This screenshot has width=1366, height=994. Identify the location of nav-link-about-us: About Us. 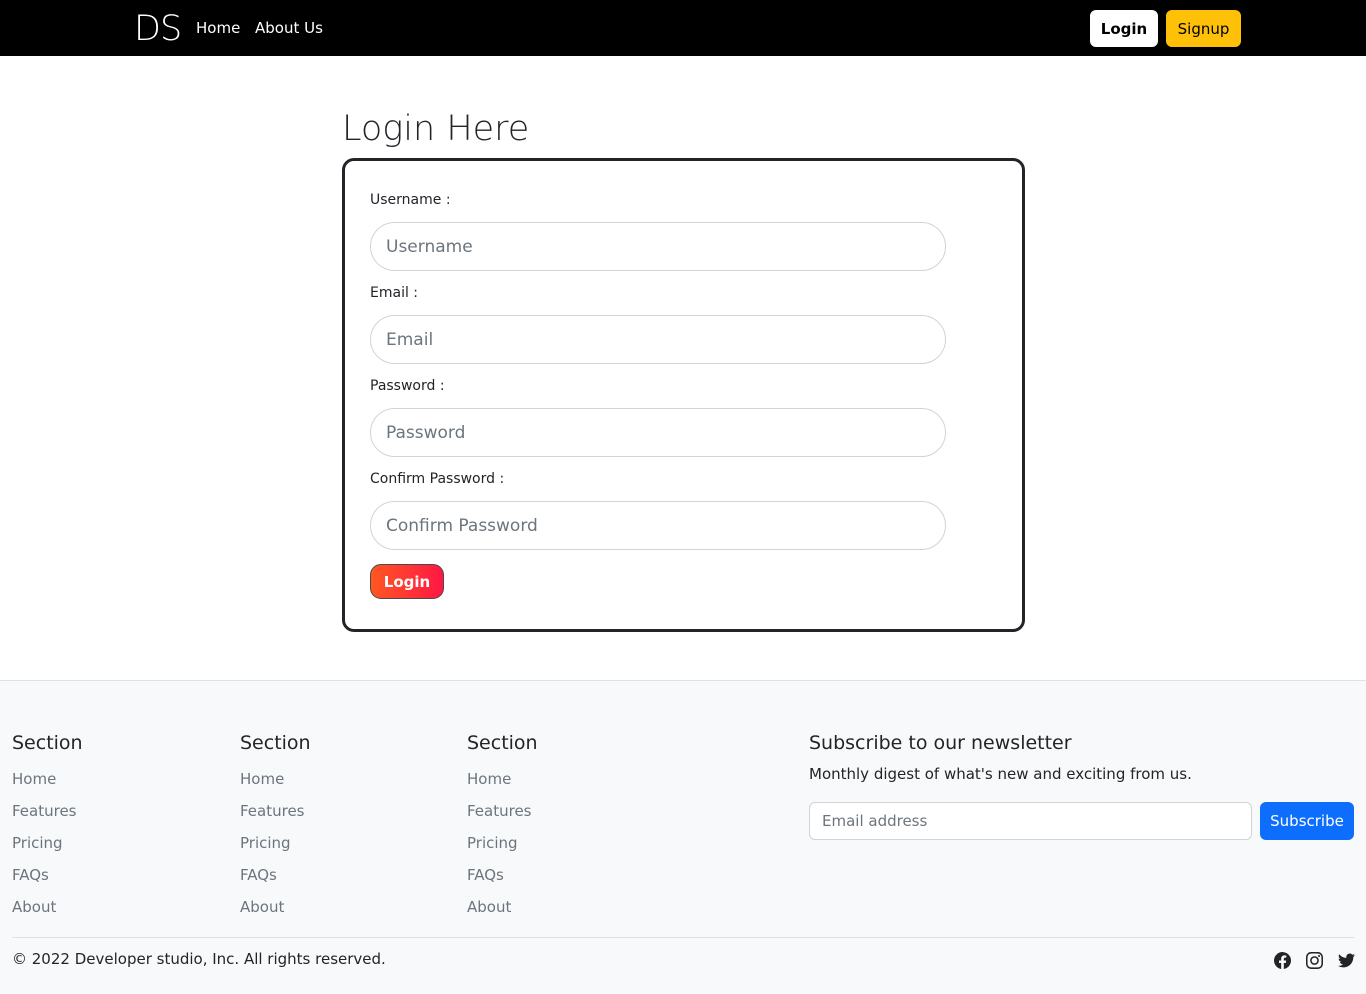
(289, 28).